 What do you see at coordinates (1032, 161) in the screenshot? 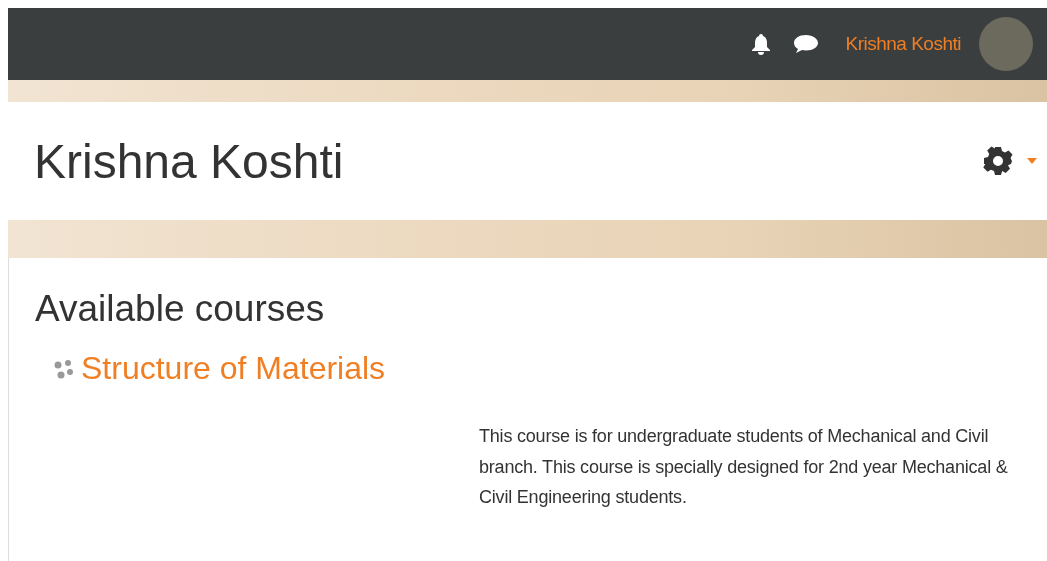
I see `caret-icon` at bounding box center [1032, 161].